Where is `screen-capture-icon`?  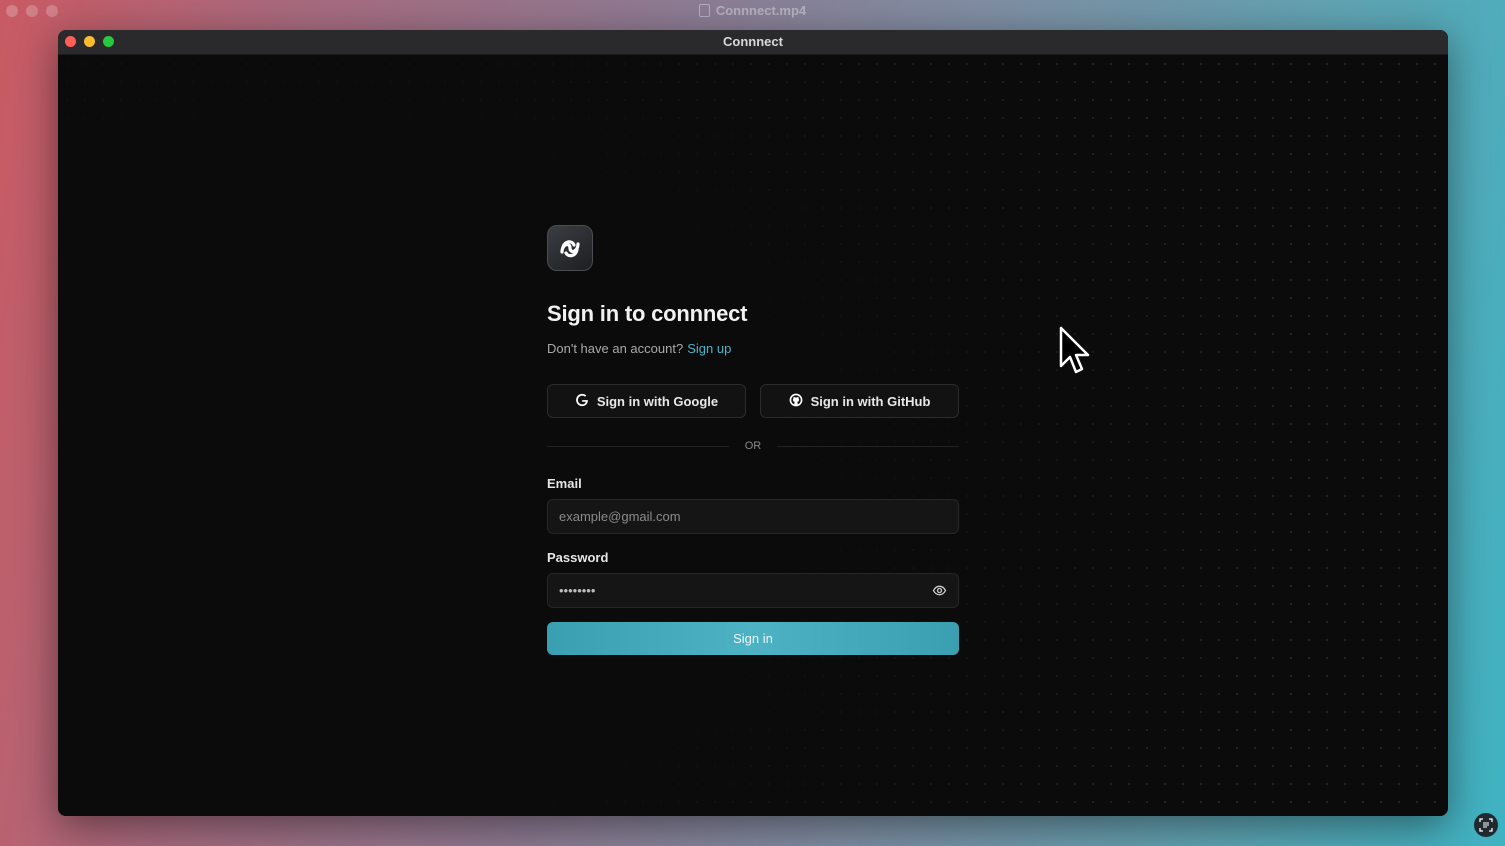
screen-capture-icon is located at coordinates (1486, 825).